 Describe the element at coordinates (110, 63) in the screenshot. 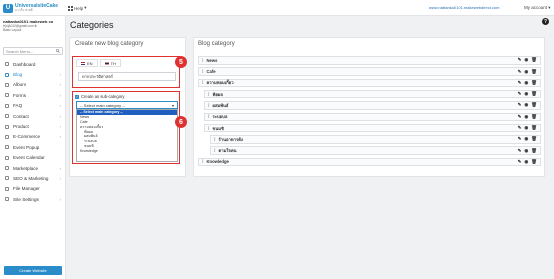

I see `tab-th: TH` at that location.